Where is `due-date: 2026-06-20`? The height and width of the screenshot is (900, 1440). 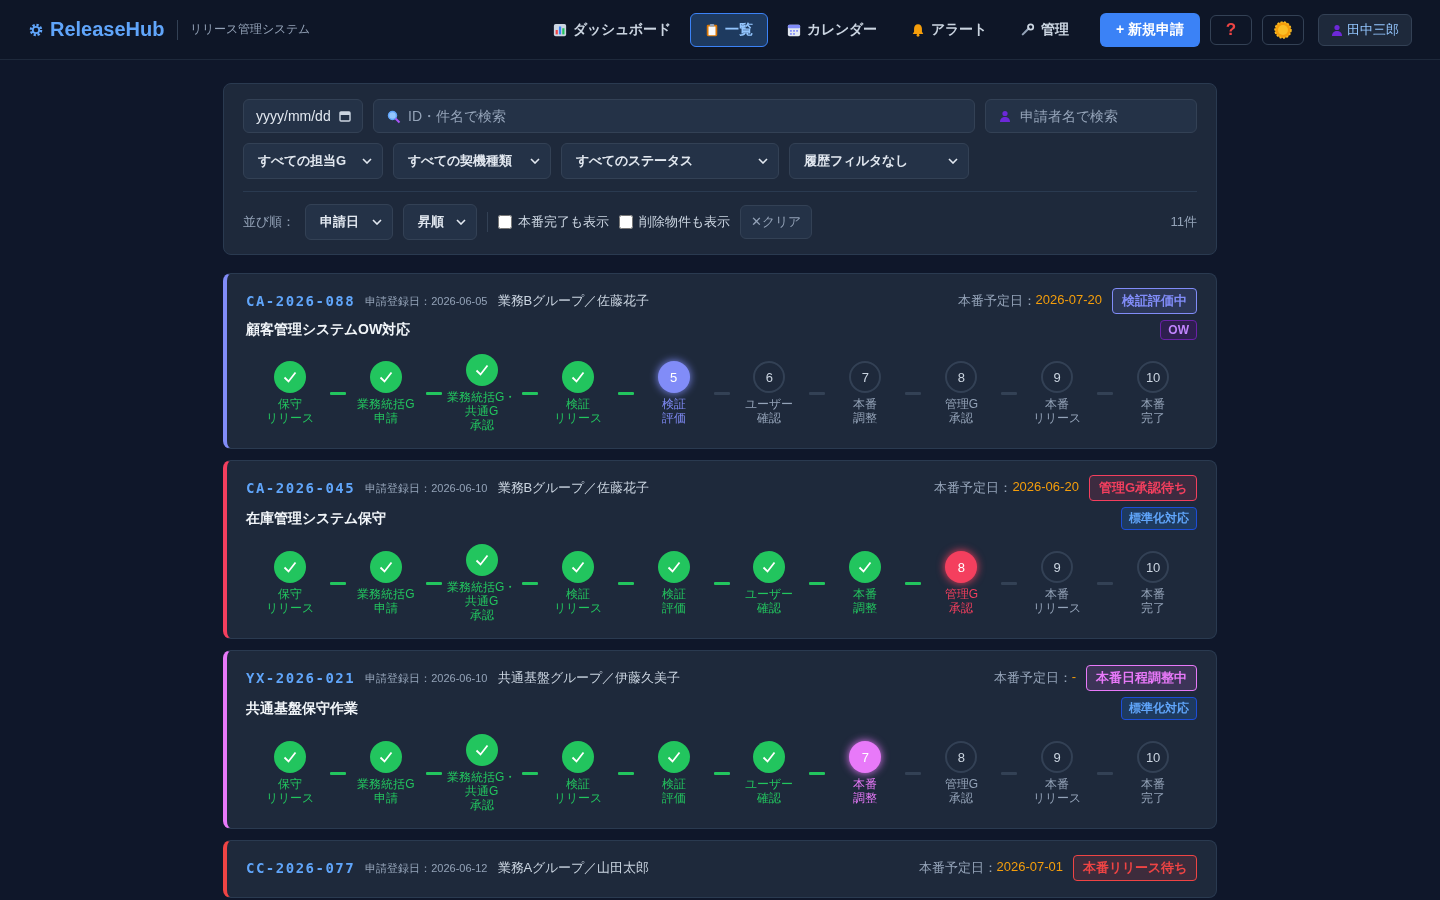
due-date: 2026-06-20 is located at coordinates (1045, 487).